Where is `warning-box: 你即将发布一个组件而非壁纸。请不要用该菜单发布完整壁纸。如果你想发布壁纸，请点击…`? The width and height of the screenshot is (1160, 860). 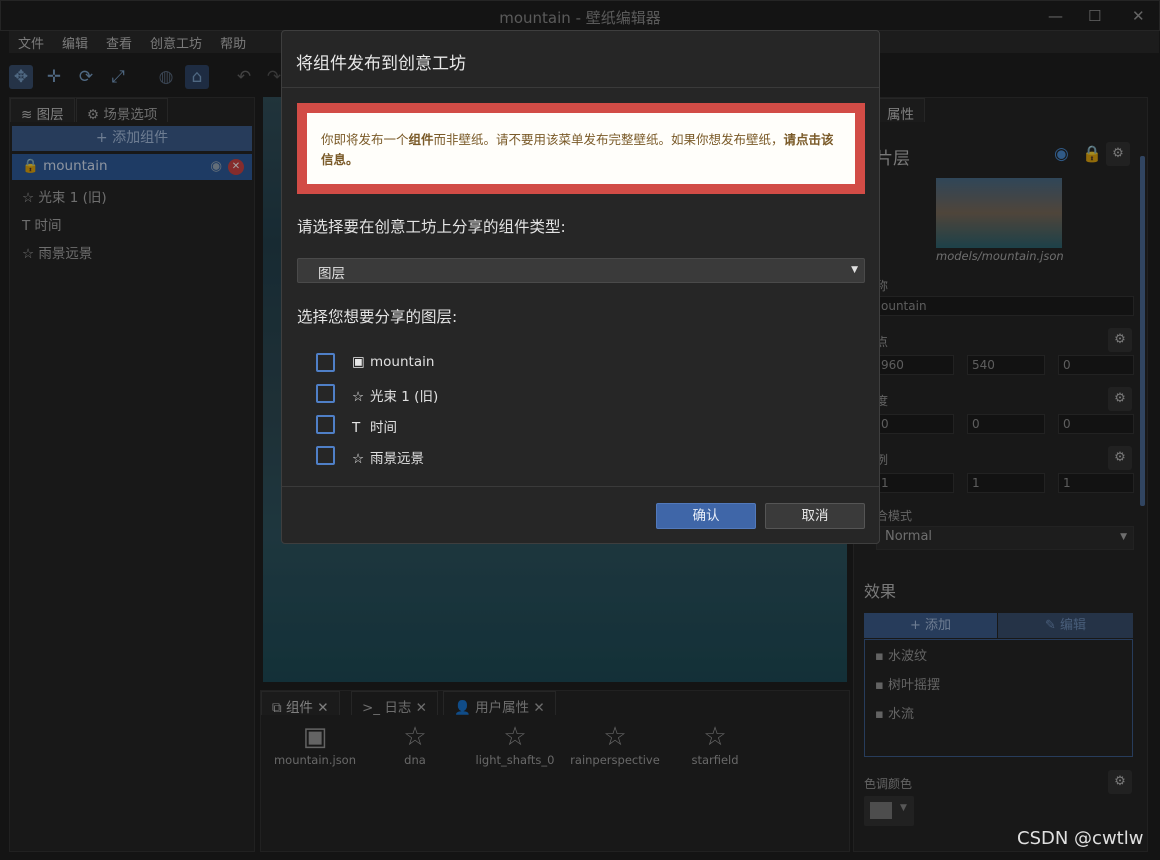
warning-box: 你即将发布一个组件而非壁纸。请不要用该菜单发布完整壁纸。如果你想发布壁纸，请点击… is located at coordinates (581, 148).